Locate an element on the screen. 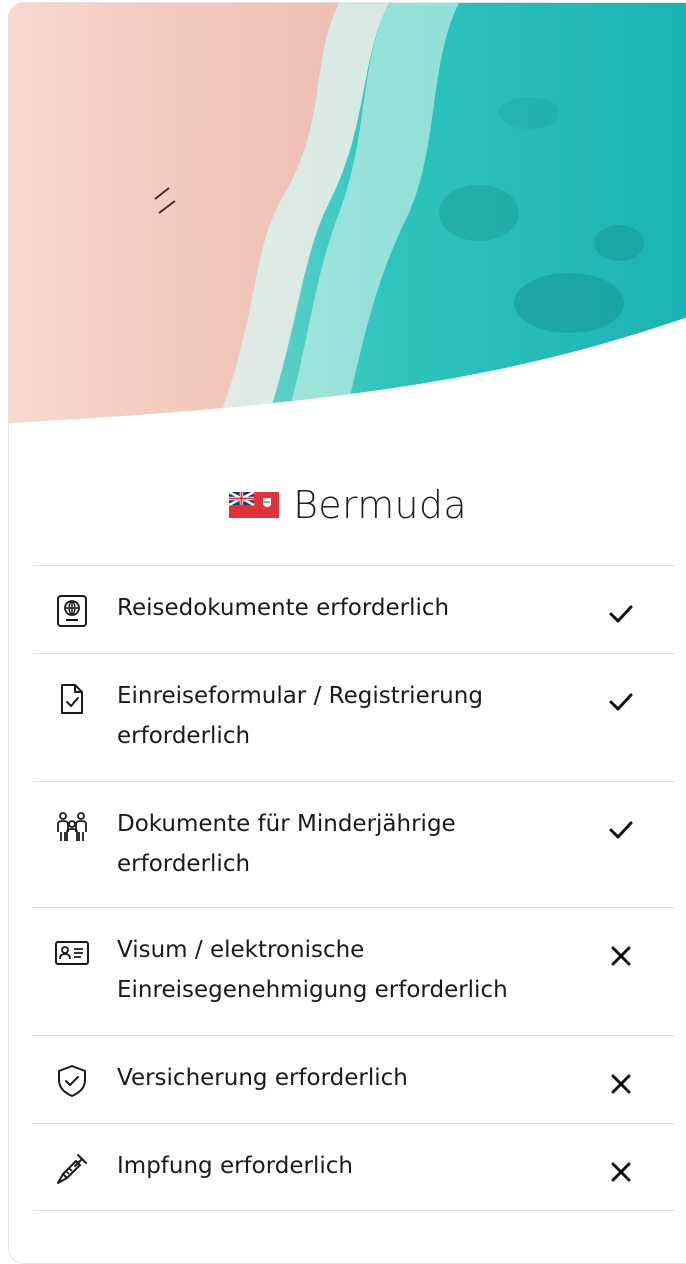 The image size is (686, 1264). country-name: Bermuda is located at coordinates (380, 505).